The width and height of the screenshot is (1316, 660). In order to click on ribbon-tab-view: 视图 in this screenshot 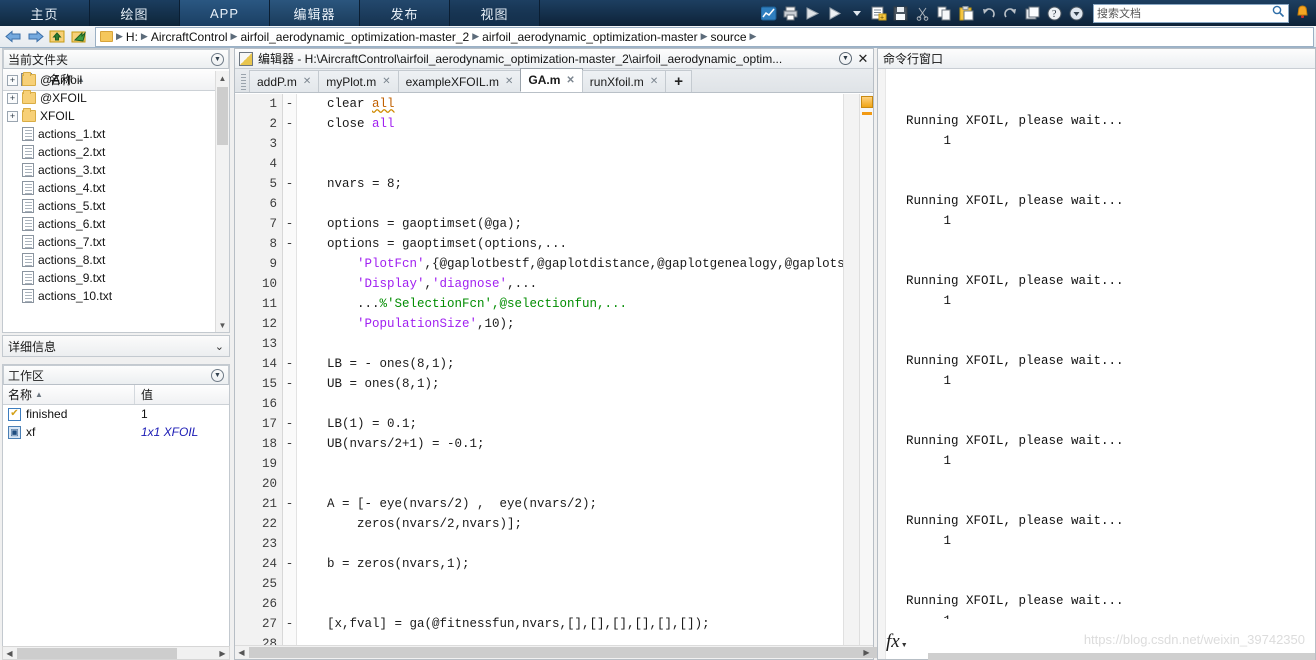, I will do `click(495, 13)`.